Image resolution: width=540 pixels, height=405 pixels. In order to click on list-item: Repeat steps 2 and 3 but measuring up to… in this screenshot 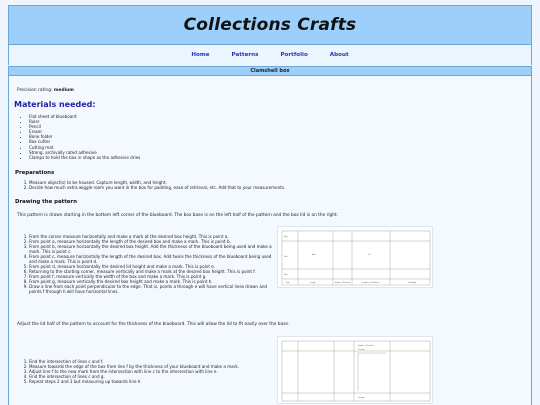, I will do `click(152, 381)`.